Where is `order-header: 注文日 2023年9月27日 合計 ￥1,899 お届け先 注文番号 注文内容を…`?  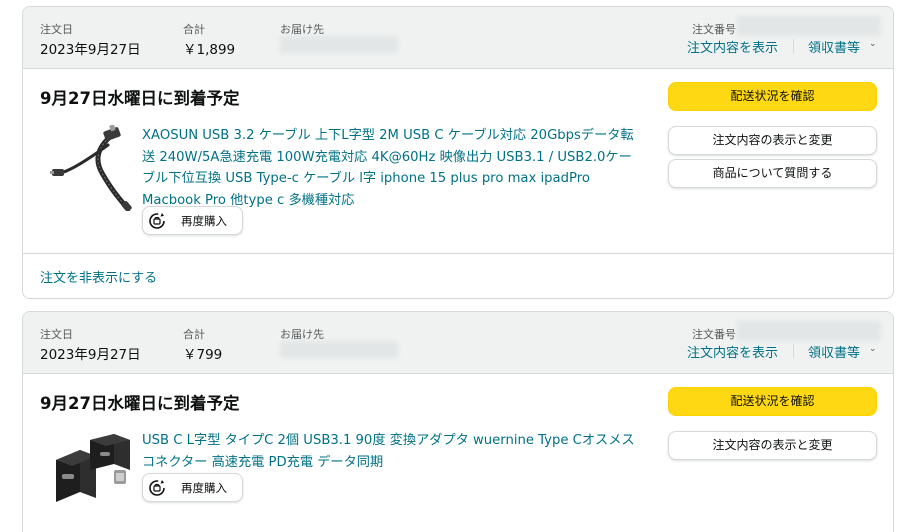
order-header: 注文日 2023年9月27日 合計 ￥1,899 お届け先 注文番号 注文内容を… is located at coordinates (458, 38).